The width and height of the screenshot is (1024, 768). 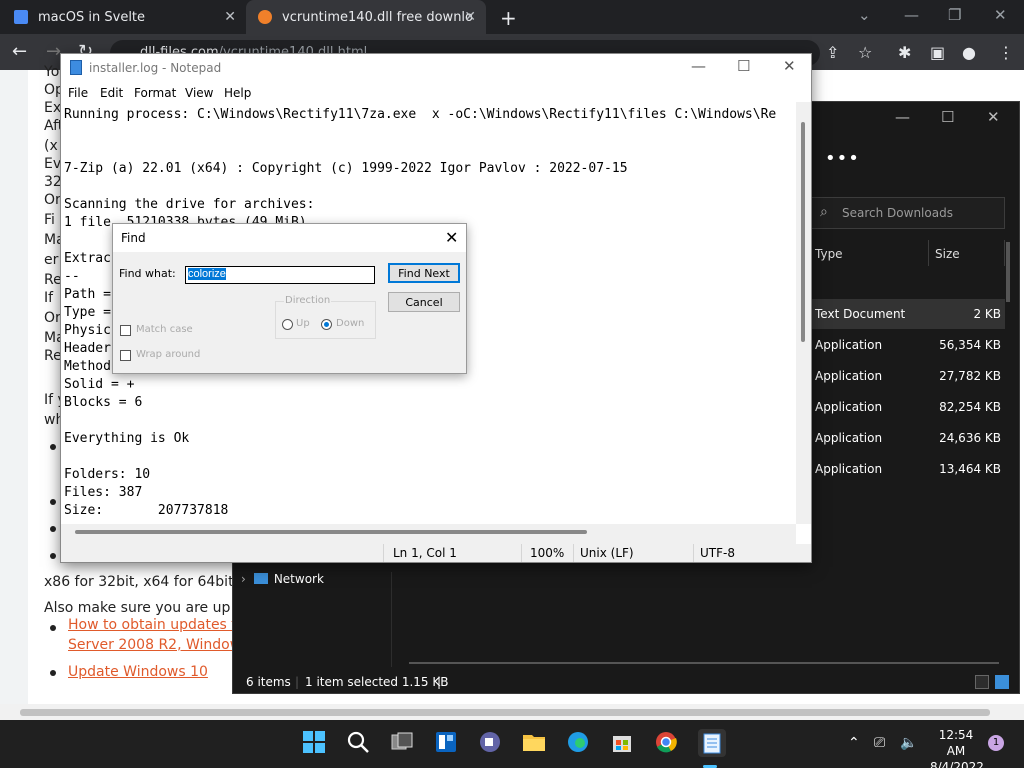 What do you see at coordinates (956, 743) in the screenshot?
I see `clock-time: 12:54 AM` at bounding box center [956, 743].